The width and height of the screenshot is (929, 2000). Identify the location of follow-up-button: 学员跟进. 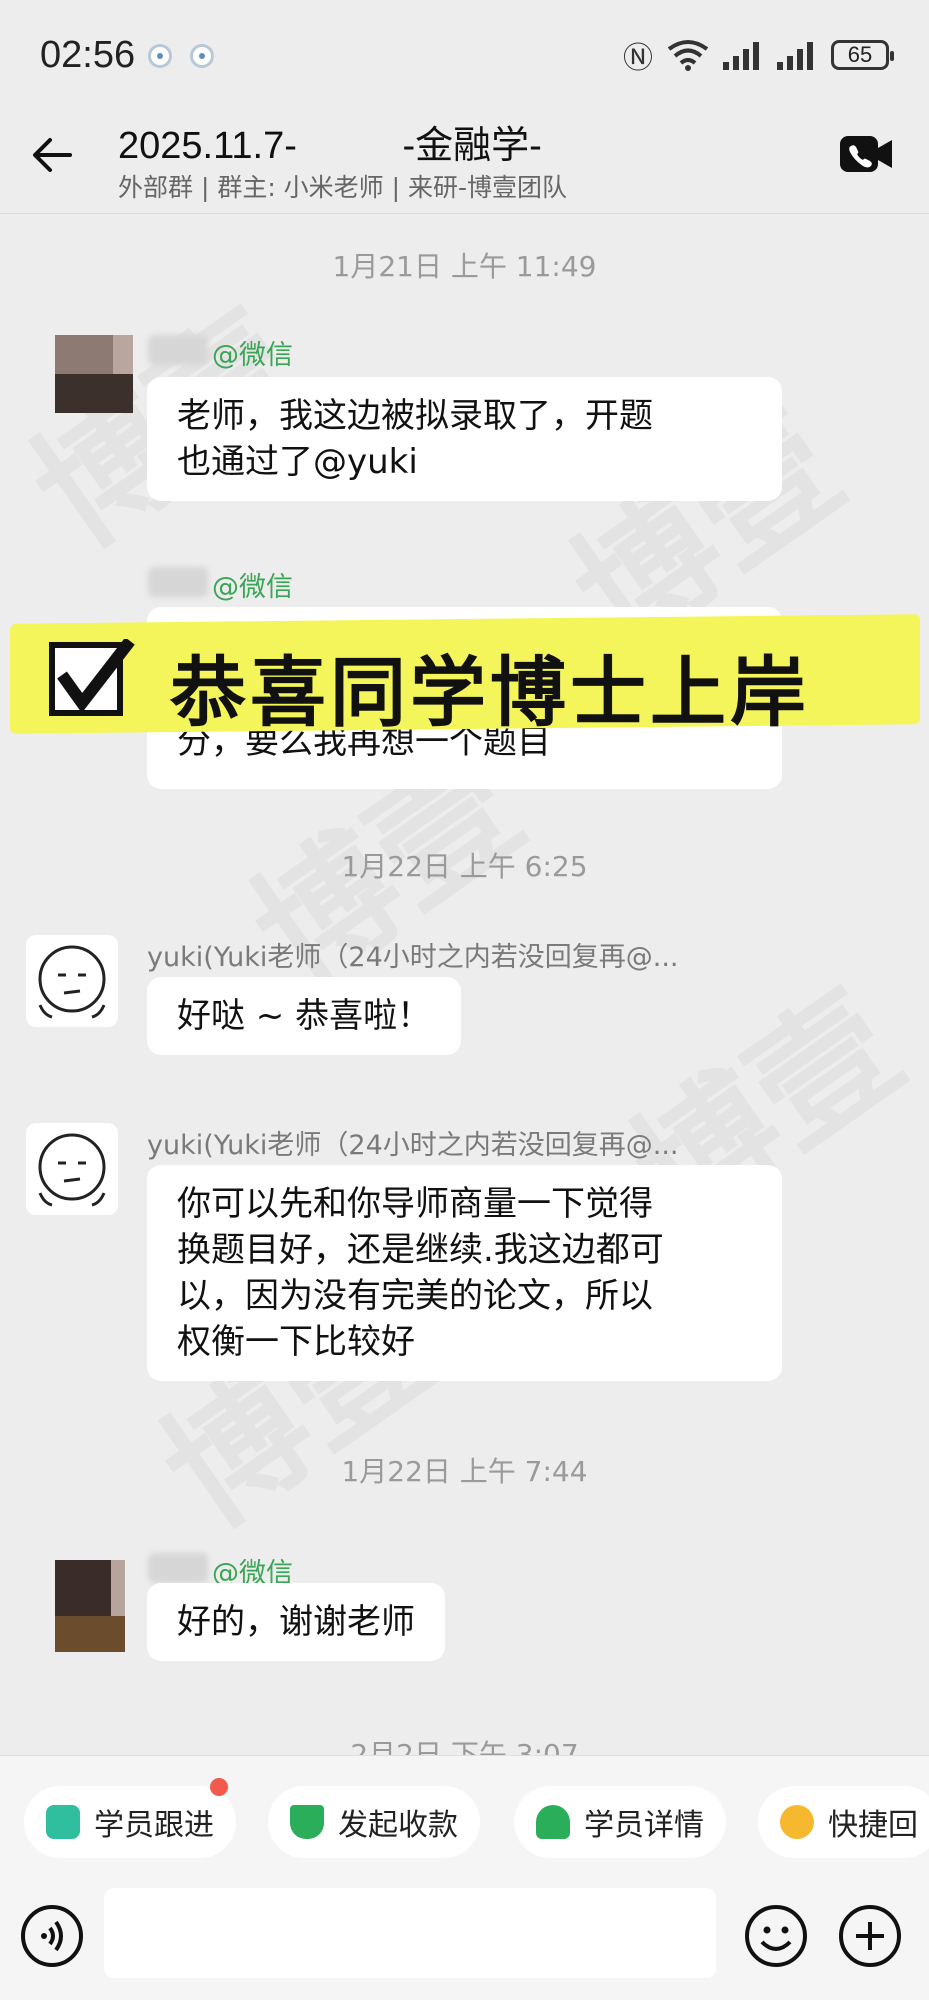
(130, 1818).